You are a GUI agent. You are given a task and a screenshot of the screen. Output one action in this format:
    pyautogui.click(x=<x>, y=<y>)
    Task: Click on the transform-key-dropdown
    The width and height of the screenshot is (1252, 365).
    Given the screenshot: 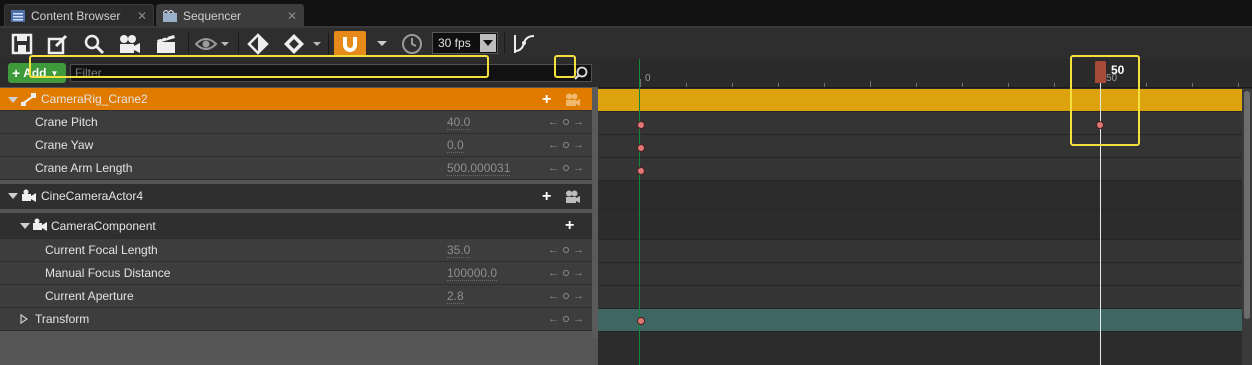 What is the action you would take?
    pyautogui.click(x=303, y=43)
    